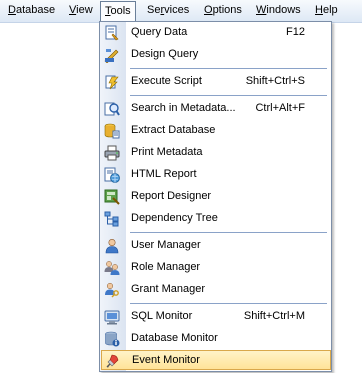  Describe the element at coordinates (216, 360) in the screenshot. I see `menu-item-event-monitor: Event Monitor` at that location.